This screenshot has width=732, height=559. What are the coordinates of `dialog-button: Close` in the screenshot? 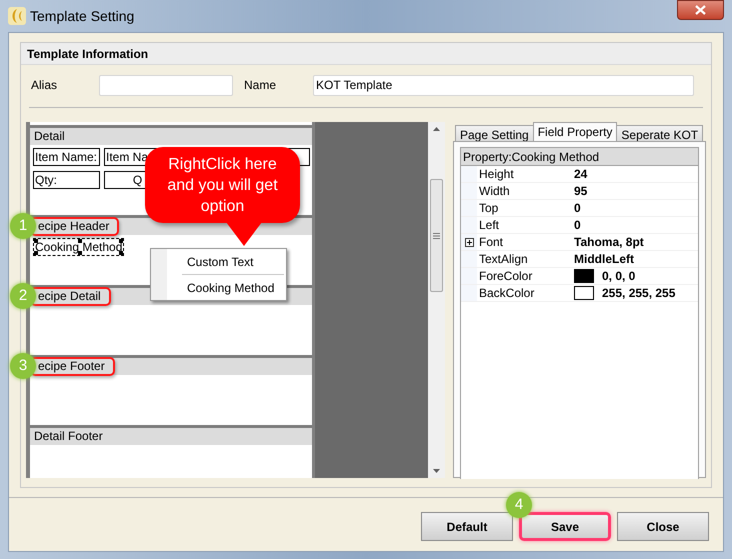 It's located at (663, 526).